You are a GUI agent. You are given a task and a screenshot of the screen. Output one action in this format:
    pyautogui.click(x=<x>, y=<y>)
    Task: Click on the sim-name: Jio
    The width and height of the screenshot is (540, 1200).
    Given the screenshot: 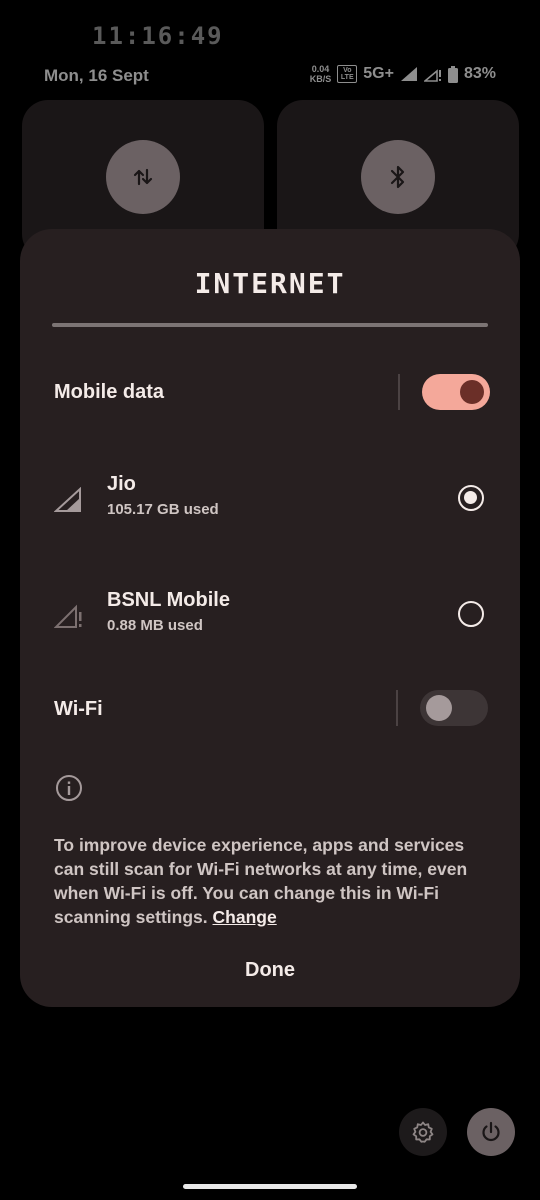 What is the action you would take?
    pyautogui.click(x=121, y=484)
    